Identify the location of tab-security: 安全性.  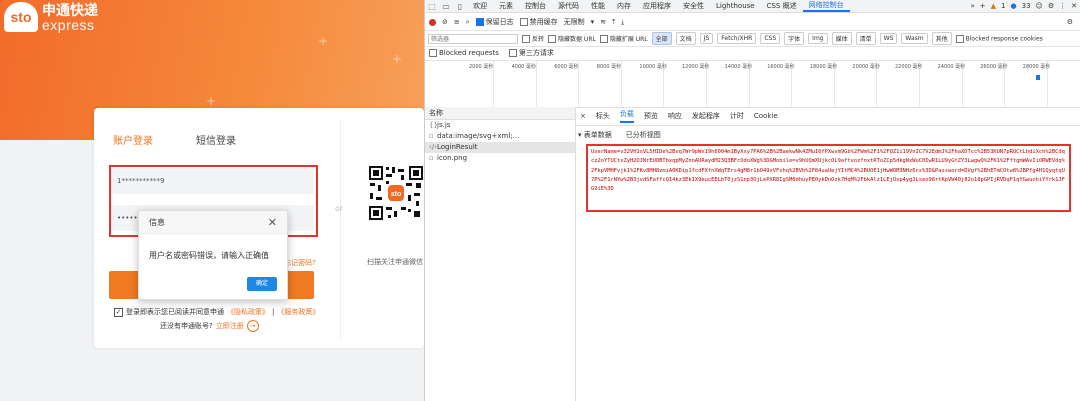
(693, 6).